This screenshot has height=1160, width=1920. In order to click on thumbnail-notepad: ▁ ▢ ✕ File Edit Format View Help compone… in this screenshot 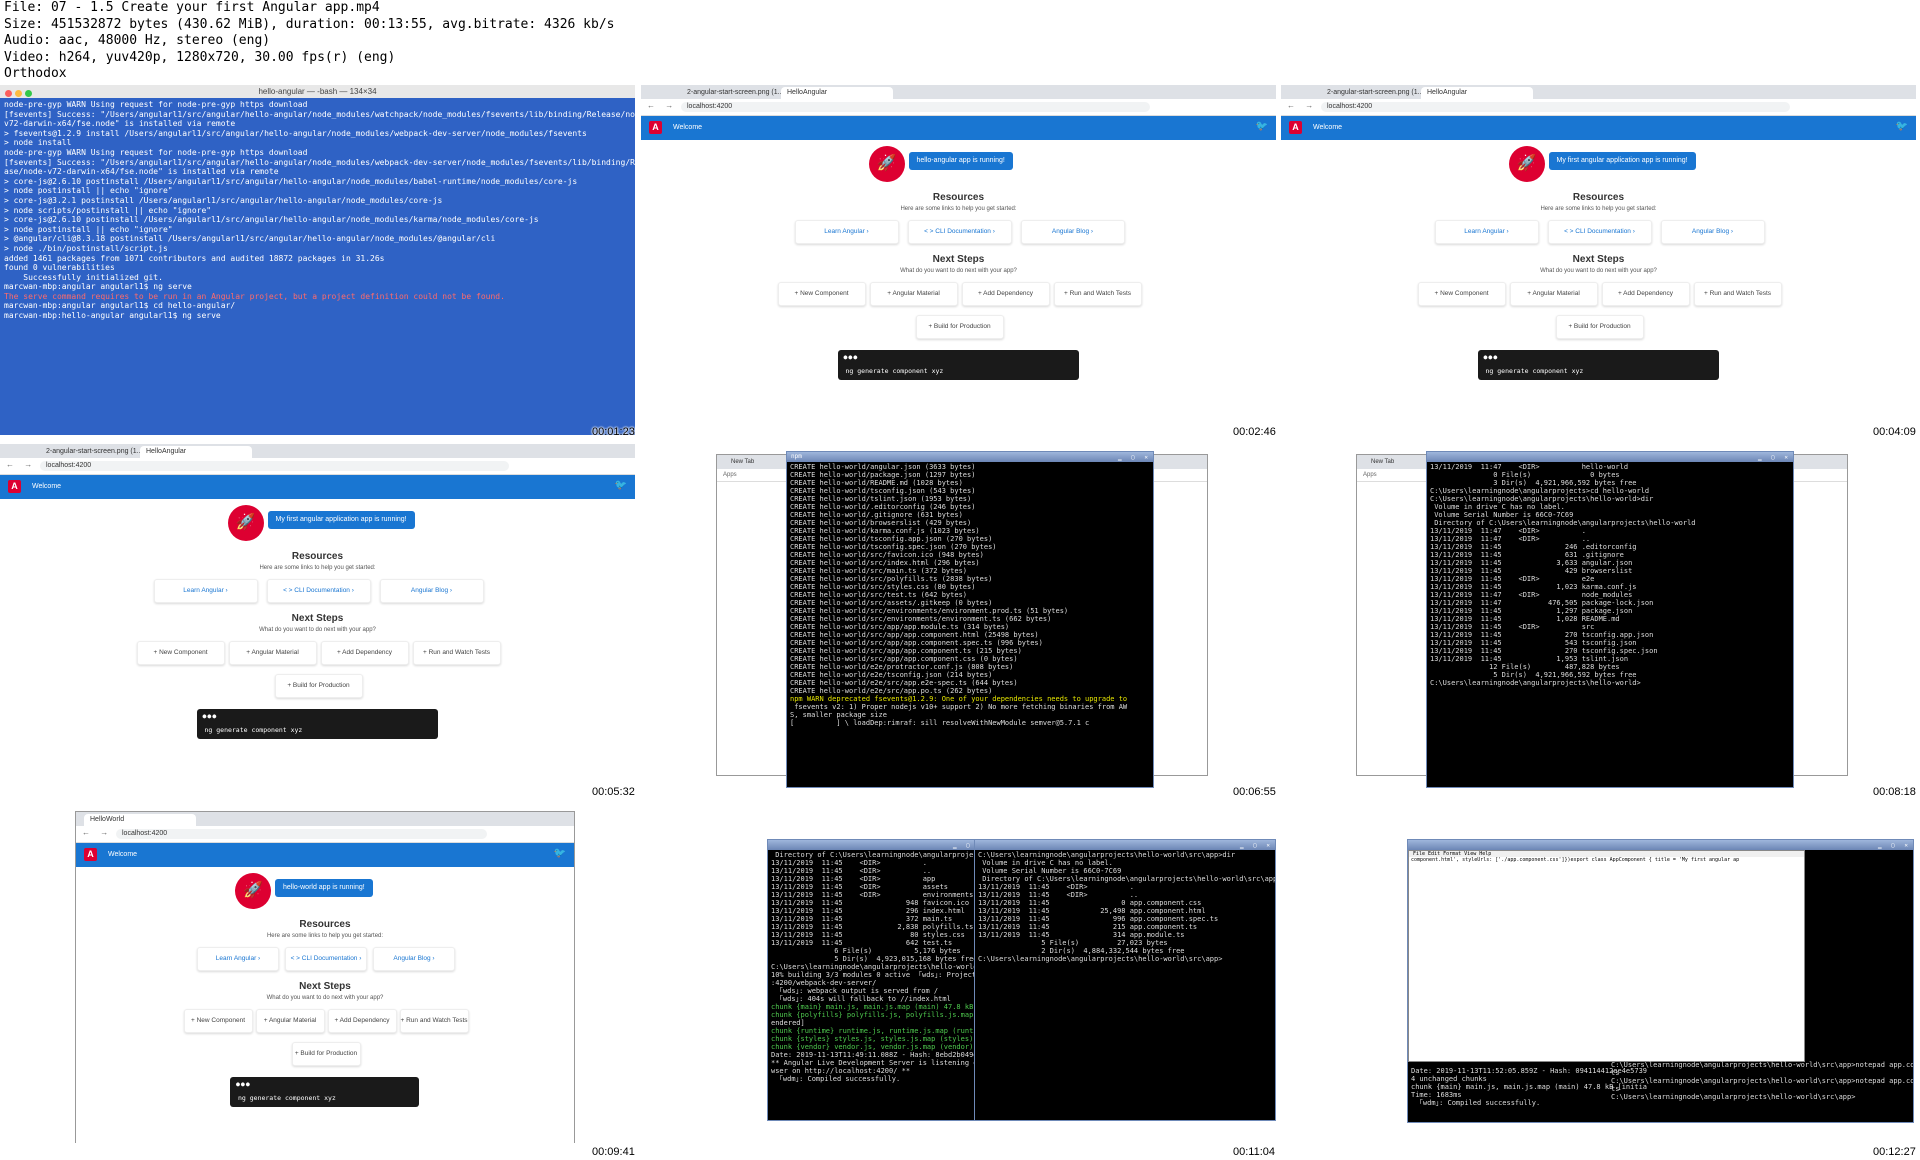, I will do `click(1598, 978)`.